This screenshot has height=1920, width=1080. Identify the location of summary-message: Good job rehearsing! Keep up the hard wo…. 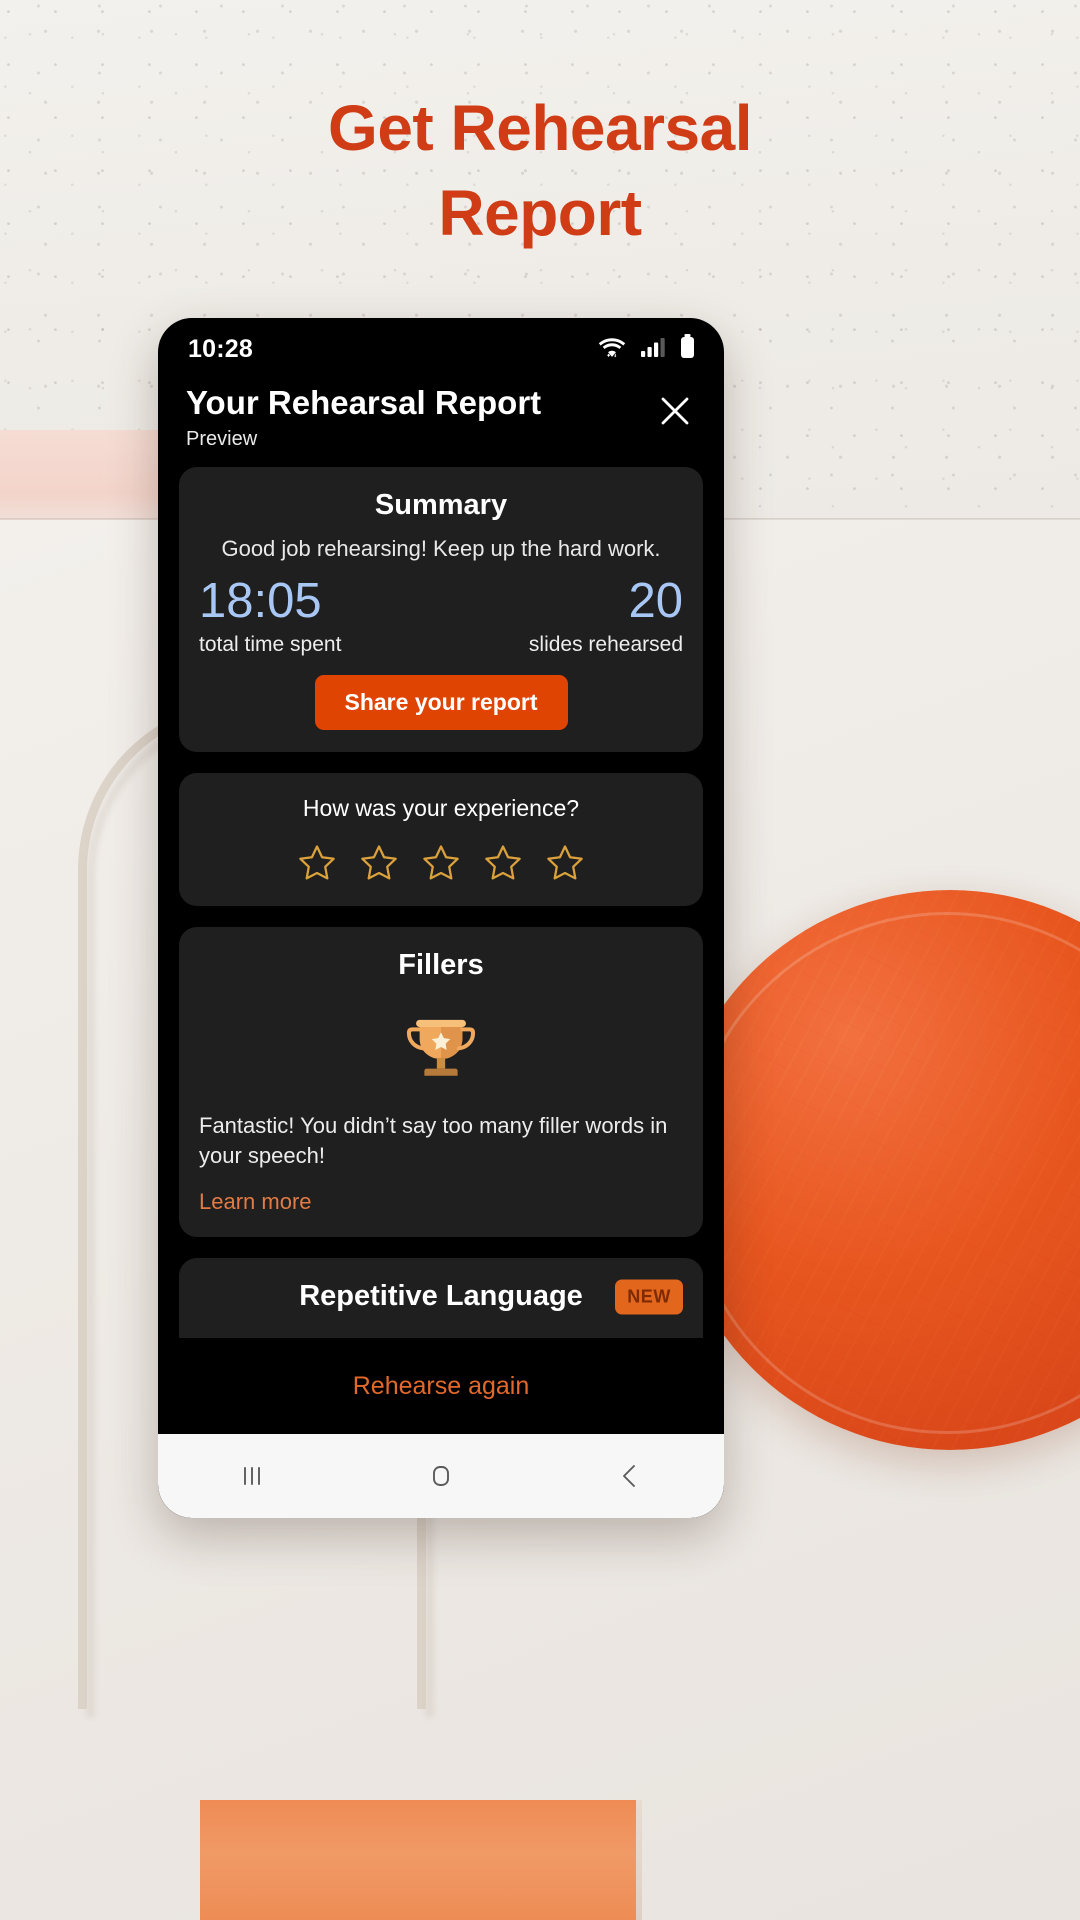
(441, 548).